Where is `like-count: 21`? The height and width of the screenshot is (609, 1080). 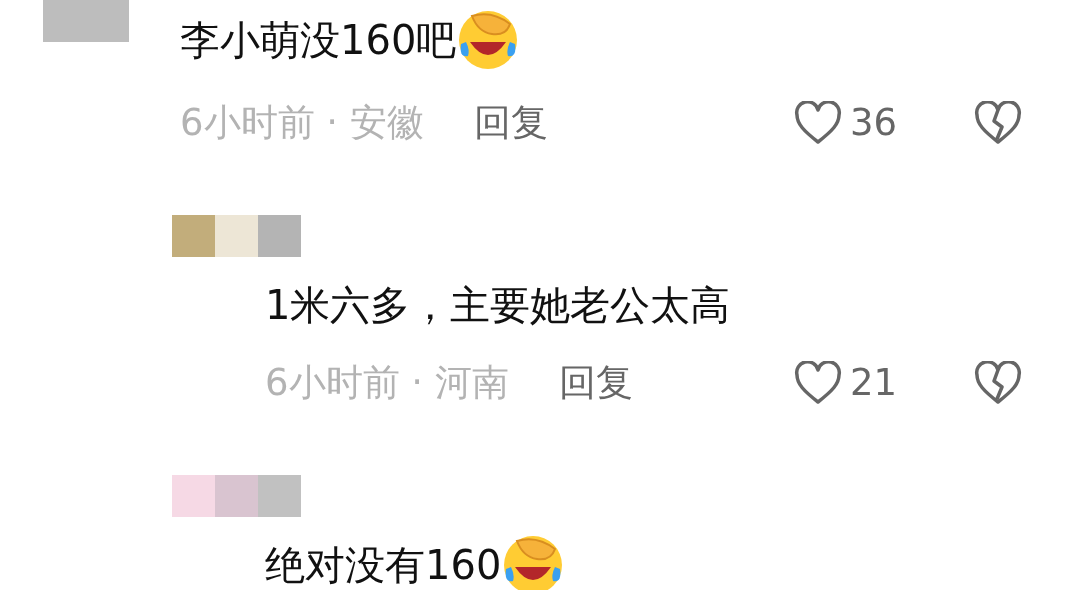
like-count: 21 is located at coordinates (874, 382).